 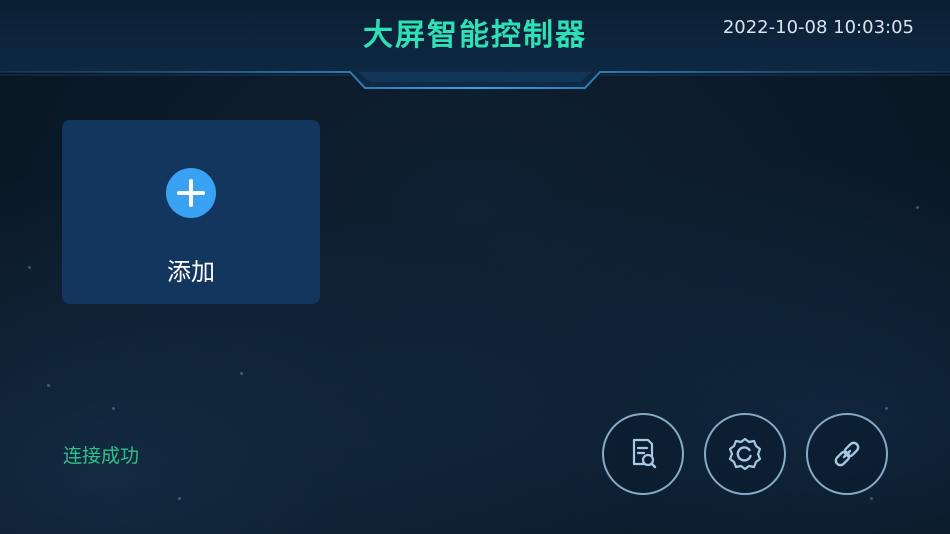 I want to click on document-search-icon, so click(x=644, y=453).